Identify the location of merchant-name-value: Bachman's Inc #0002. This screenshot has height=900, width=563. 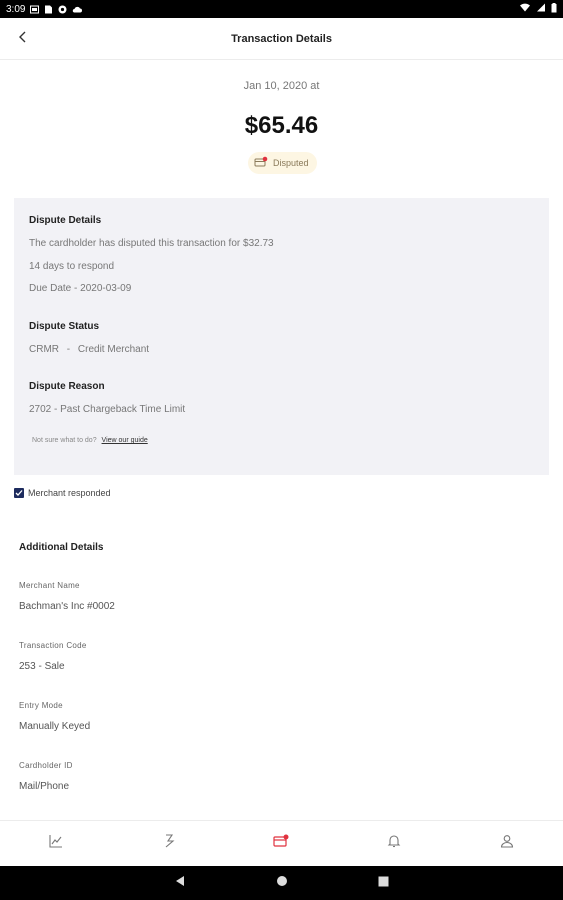
(67, 606).